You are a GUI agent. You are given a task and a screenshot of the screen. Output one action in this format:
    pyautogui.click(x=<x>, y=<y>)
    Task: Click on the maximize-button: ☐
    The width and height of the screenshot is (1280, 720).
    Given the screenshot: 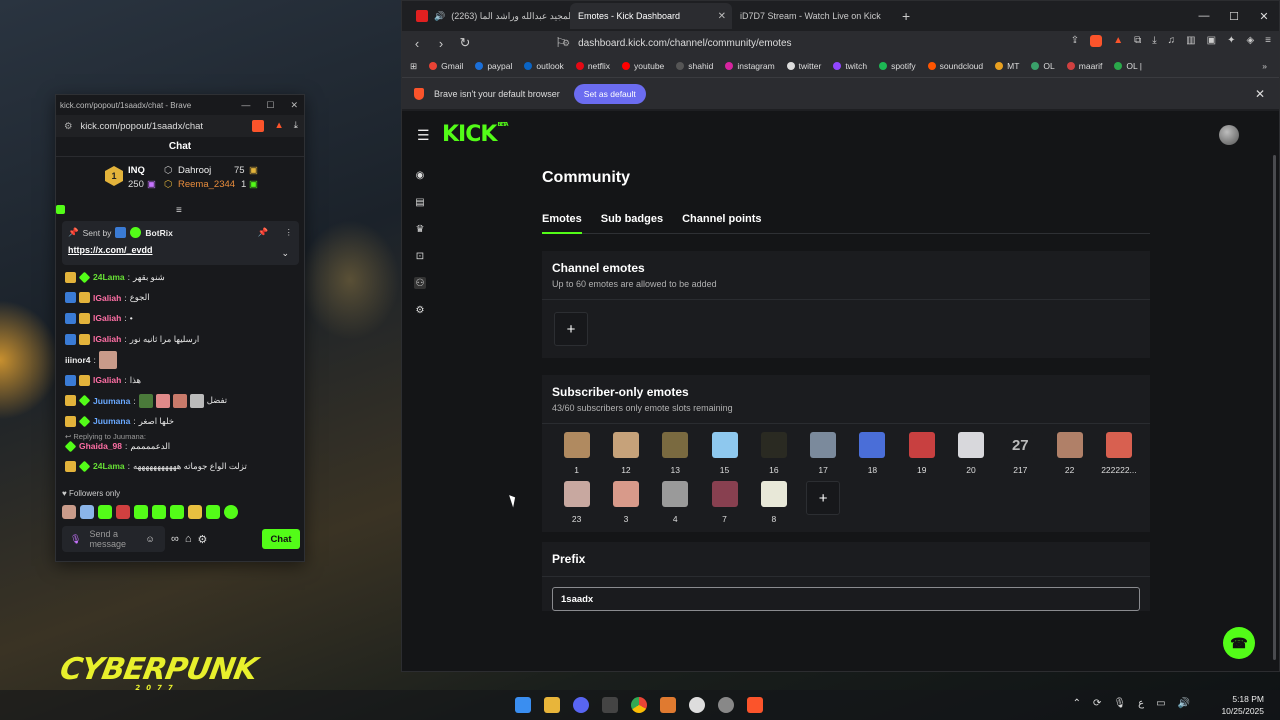 What is the action you would take?
    pyautogui.click(x=270, y=105)
    